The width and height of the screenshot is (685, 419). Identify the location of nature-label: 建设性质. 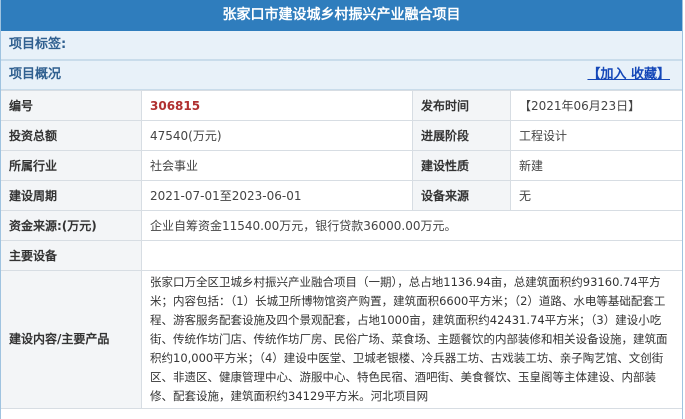
(461, 165).